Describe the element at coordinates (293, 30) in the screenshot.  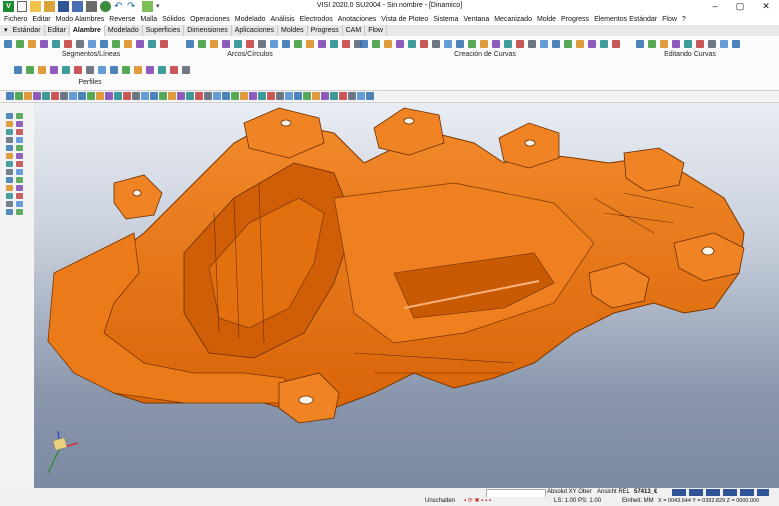
I see `ribbon-tab-7: Moldes` at that location.